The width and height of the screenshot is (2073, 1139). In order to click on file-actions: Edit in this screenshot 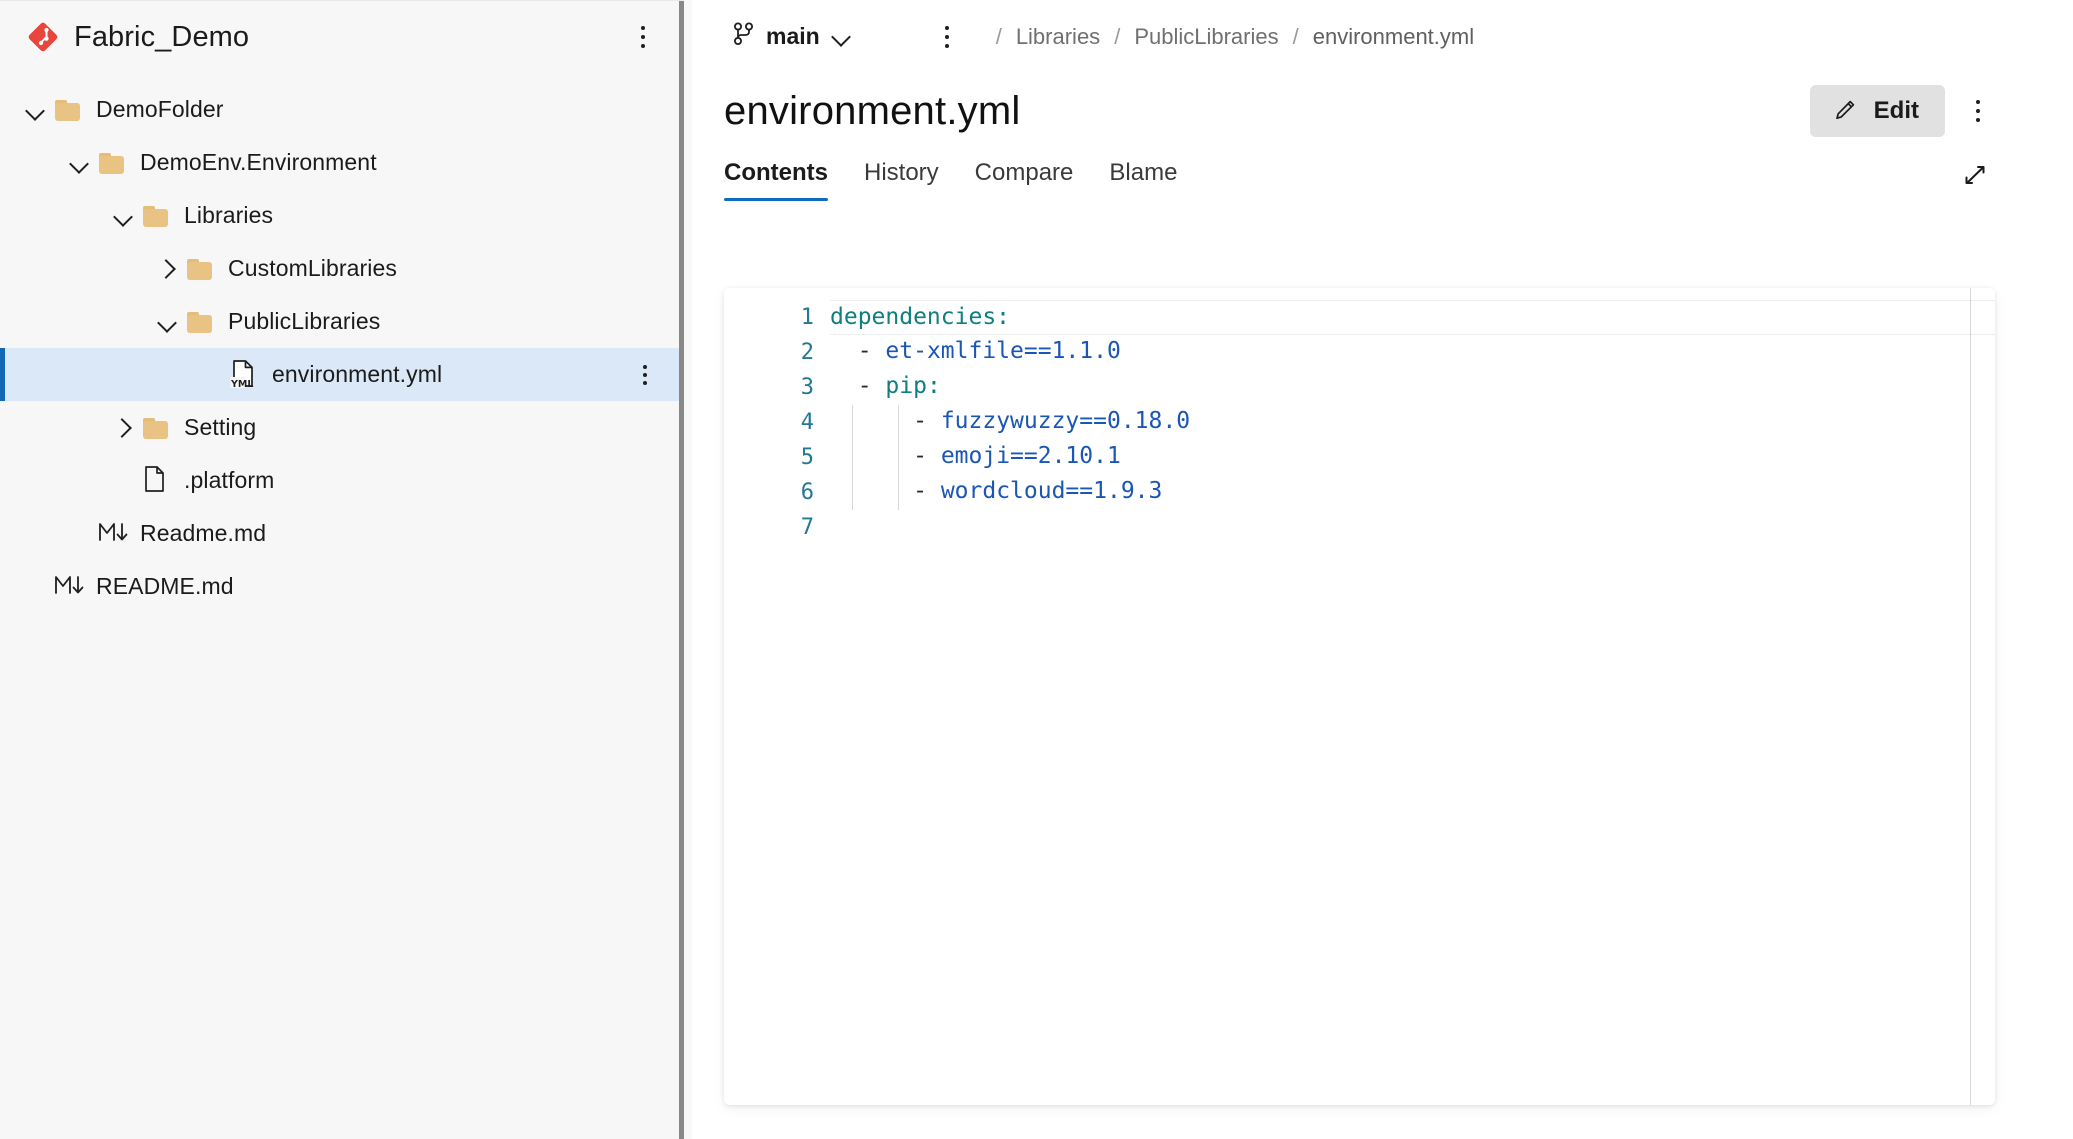, I will do `click(1902, 111)`.